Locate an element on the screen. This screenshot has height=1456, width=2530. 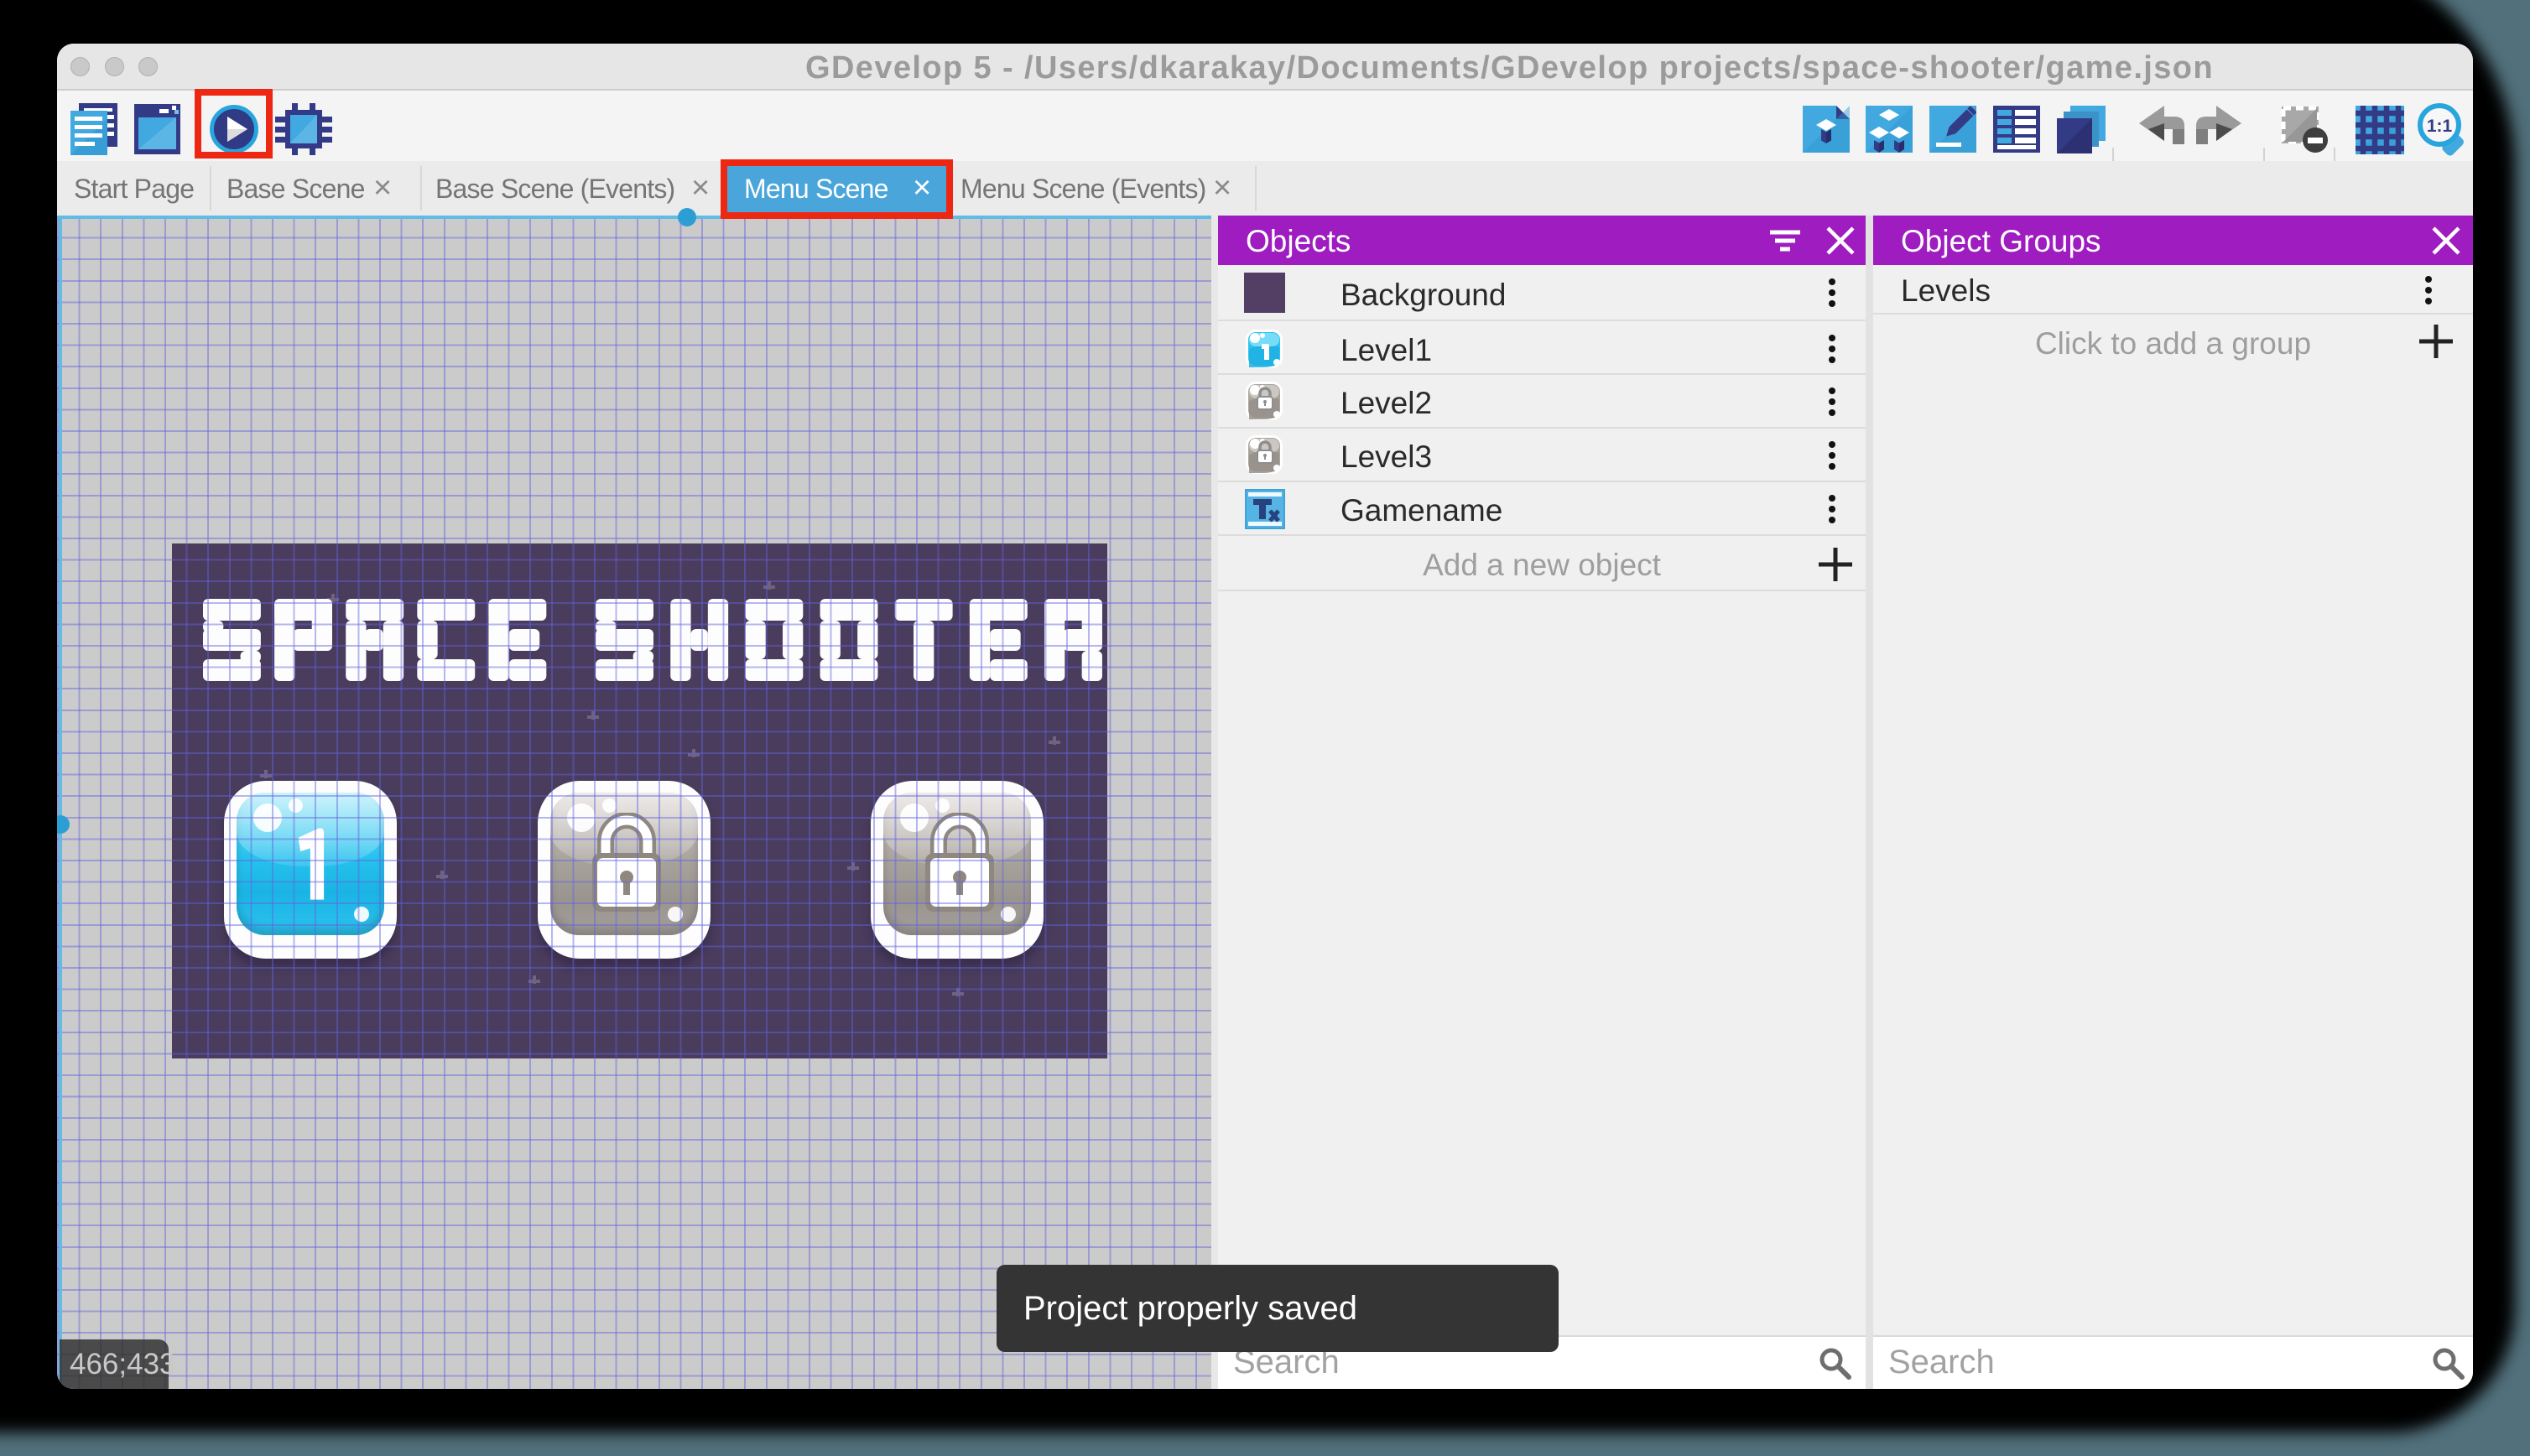
svg-text: 1:1 is located at coordinates (2440, 126).